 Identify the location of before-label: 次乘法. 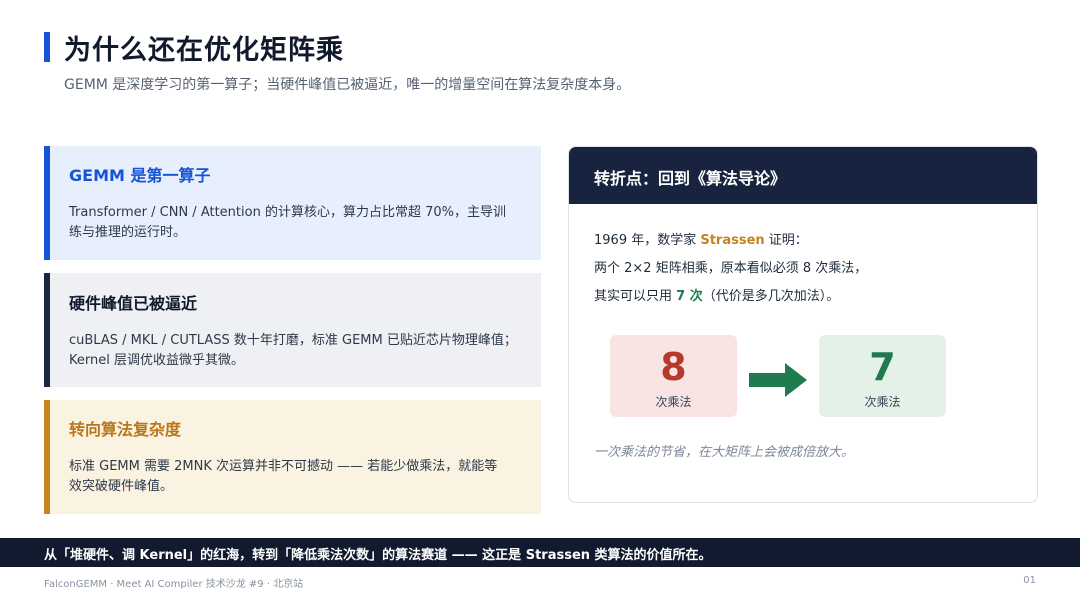
(673, 402).